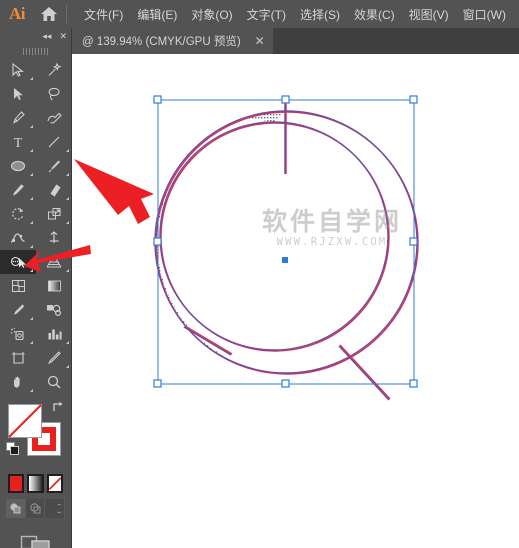  Describe the element at coordinates (18, 94) in the screenshot. I see `direct-selection-tool` at that location.